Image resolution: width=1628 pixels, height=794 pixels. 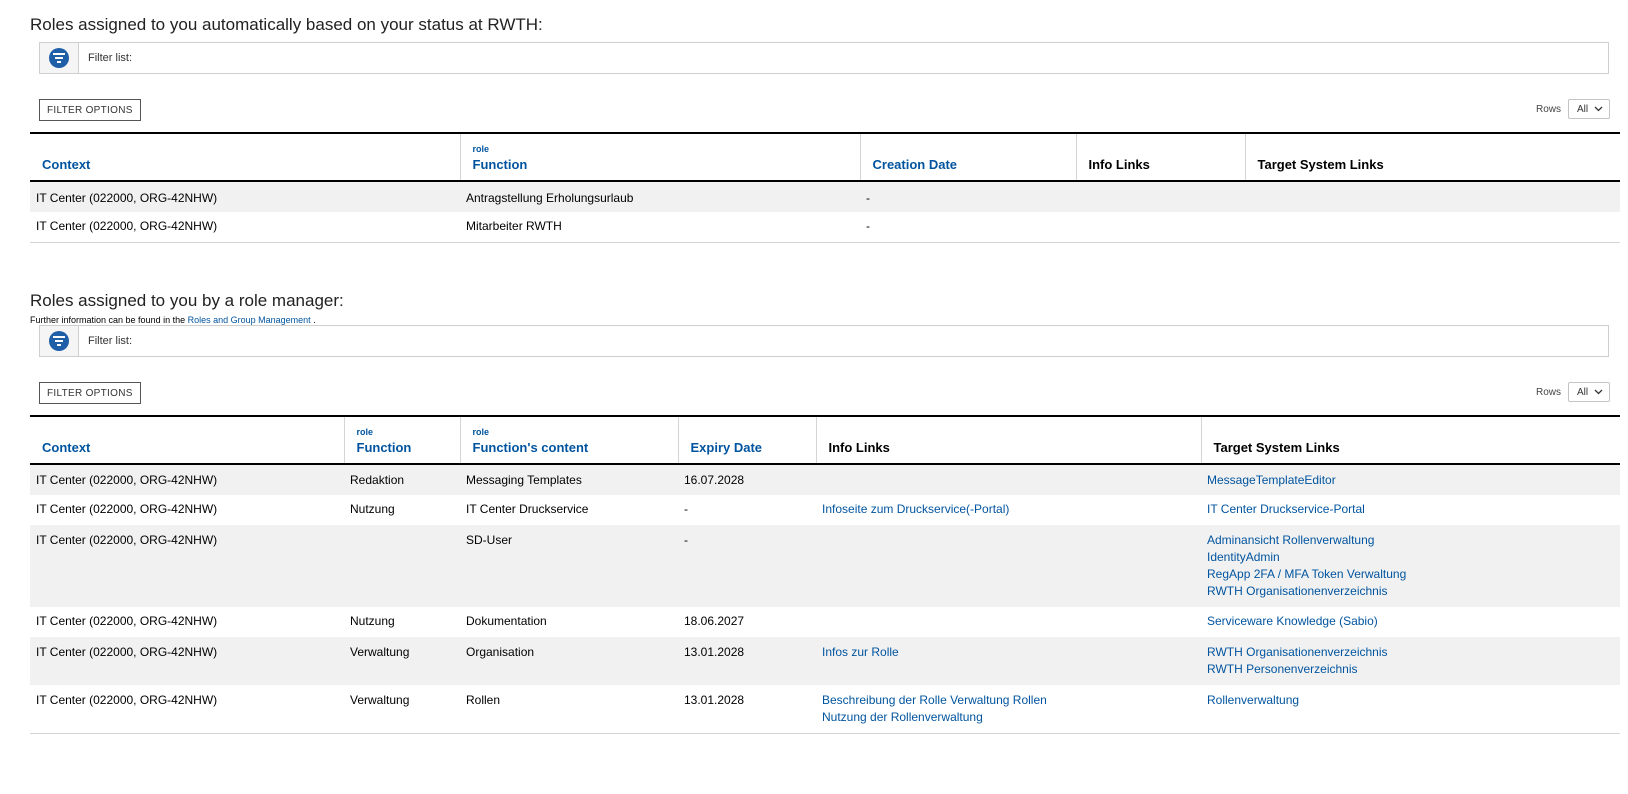 I want to click on filter-list-label: Filter list:, so click(x=110, y=58).